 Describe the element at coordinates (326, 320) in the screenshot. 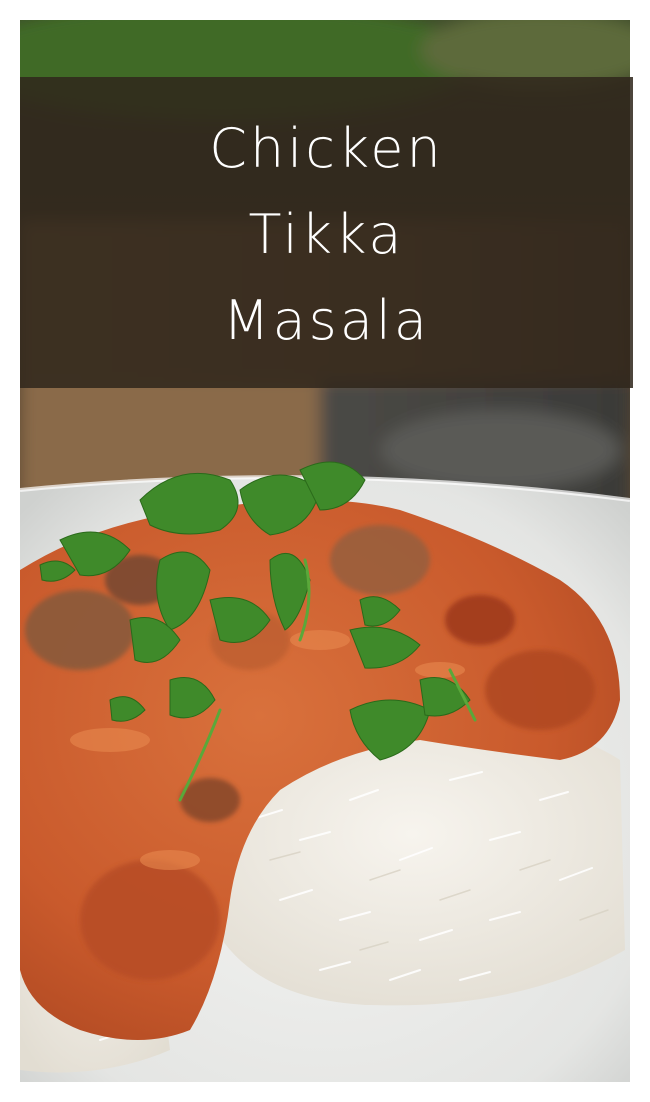

I see `title-line-3: Masala` at that location.